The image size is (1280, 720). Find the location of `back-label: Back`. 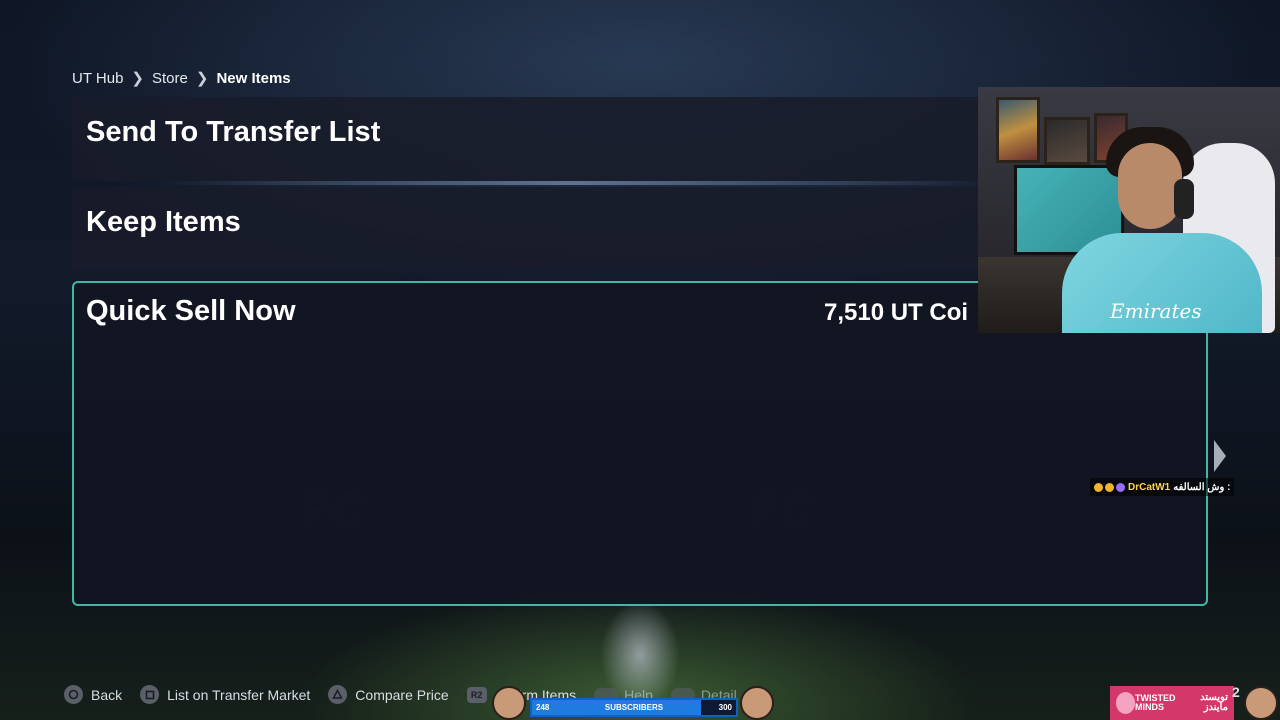

back-label: Back is located at coordinates (107, 694).